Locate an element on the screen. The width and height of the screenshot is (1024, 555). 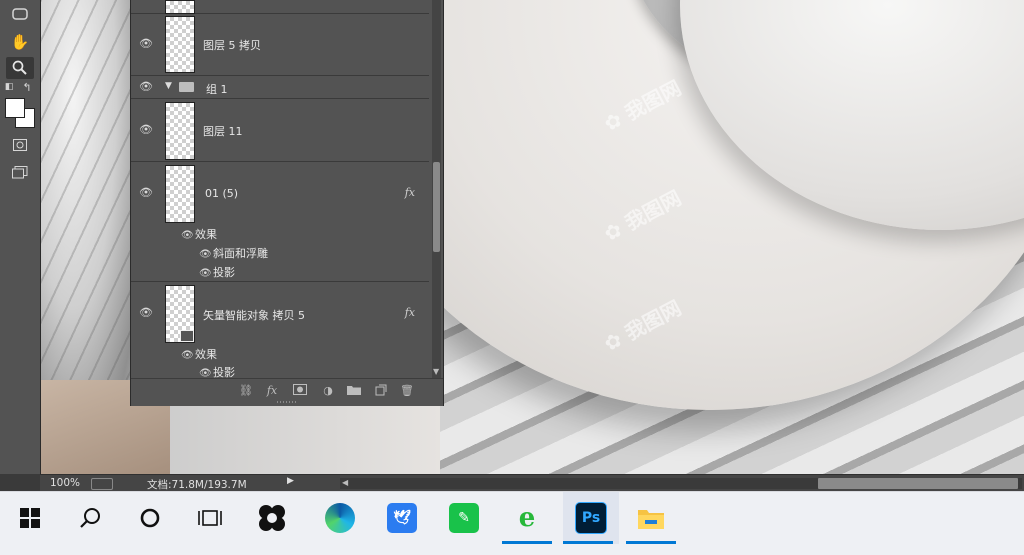
layer-name: 矢量智能对象 拷贝 5 is located at coordinates (254, 315).